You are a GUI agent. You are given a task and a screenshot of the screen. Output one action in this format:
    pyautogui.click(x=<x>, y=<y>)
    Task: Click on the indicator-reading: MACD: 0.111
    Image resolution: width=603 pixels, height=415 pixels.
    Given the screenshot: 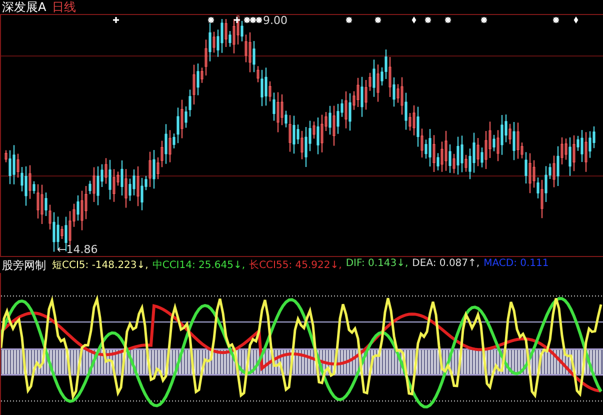 What is the action you would take?
    pyautogui.click(x=516, y=264)
    